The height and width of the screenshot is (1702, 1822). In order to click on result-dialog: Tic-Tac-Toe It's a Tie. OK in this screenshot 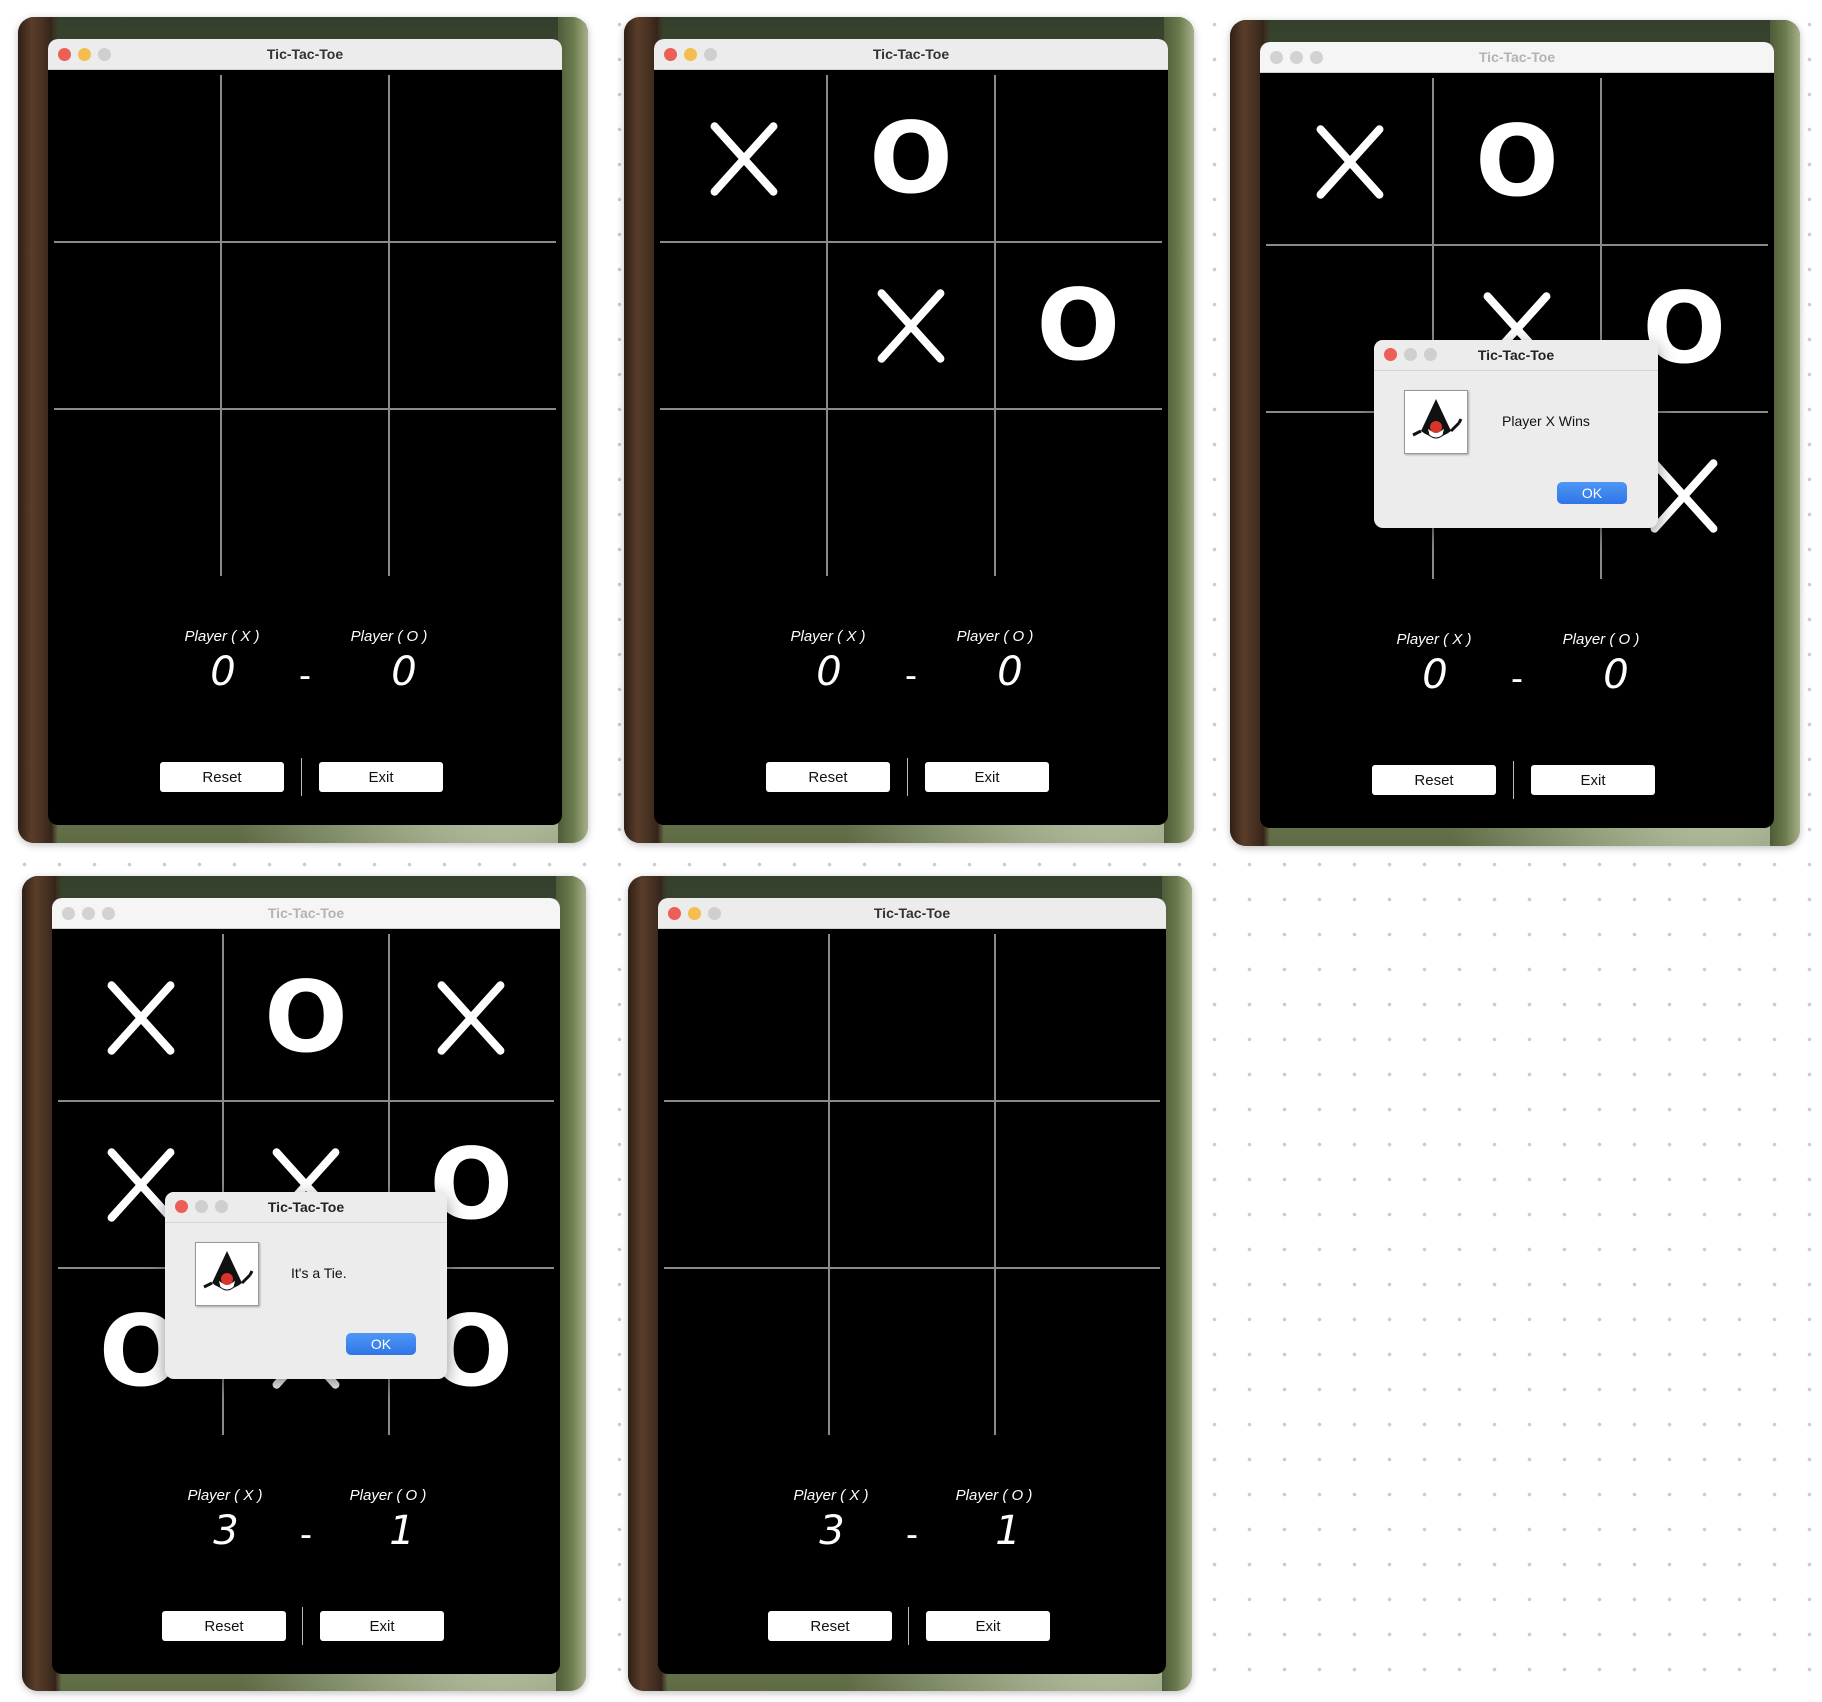, I will do `click(306, 1285)`.